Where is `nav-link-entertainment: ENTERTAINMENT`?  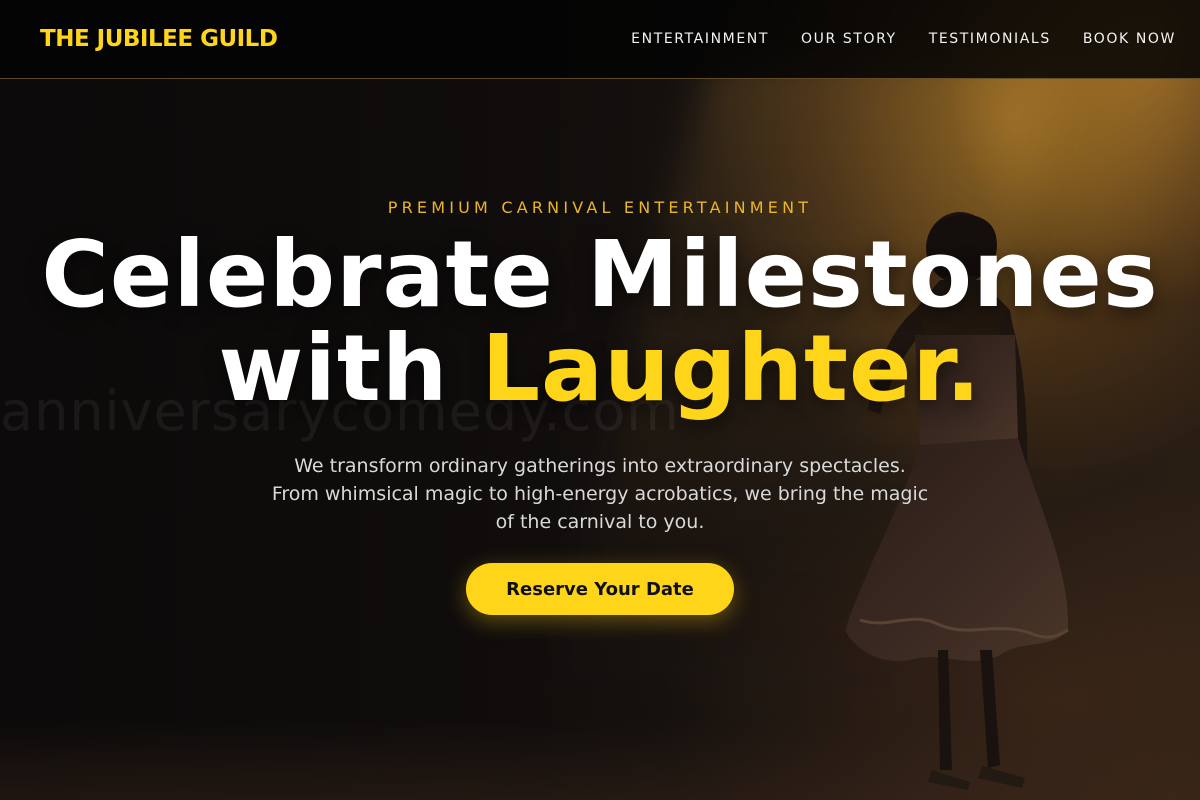
nav-link-entertainment: ENTERTAINMENT is located at coordinates (700, 39).